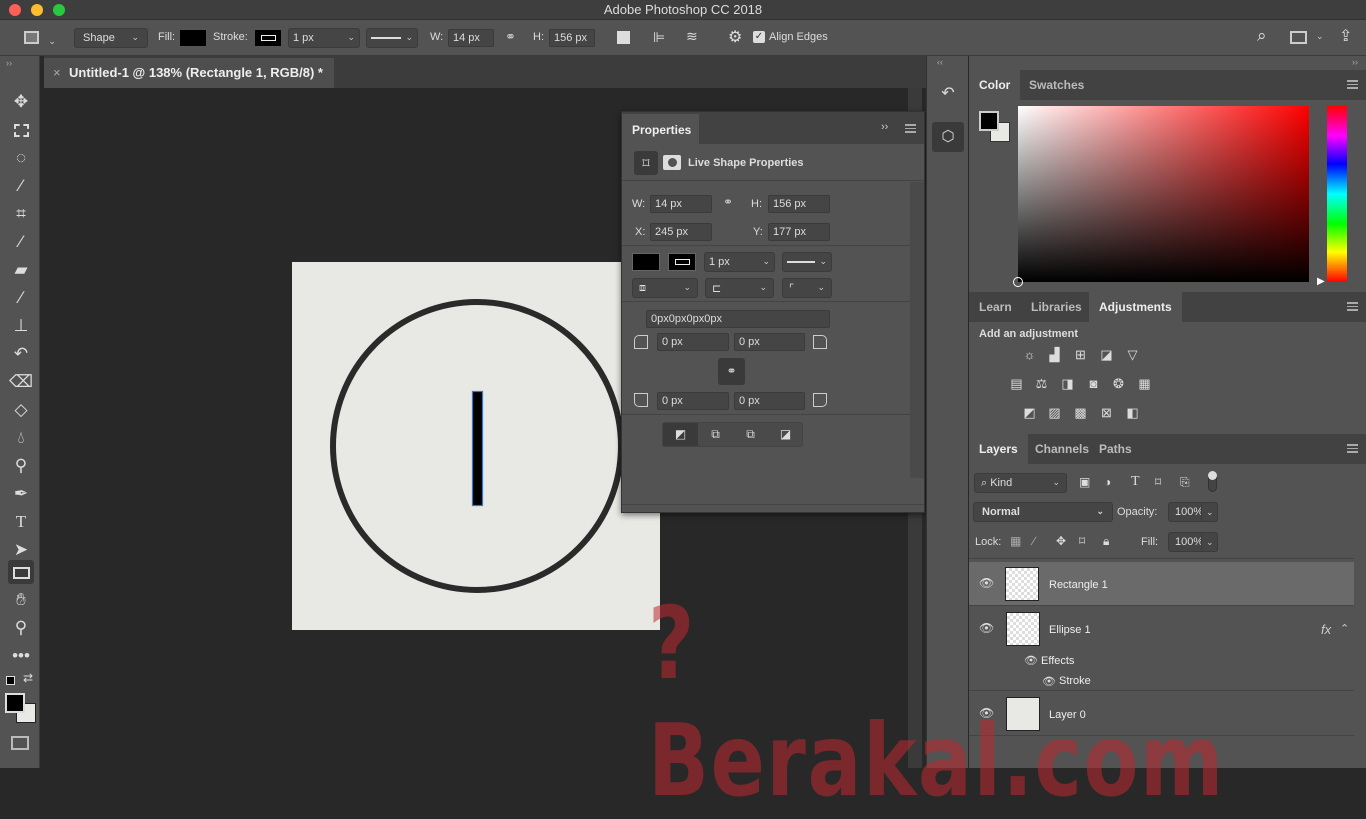 The height and width of the screenshot is (819, 1366). Describe the element at coordinates (21, 270) in the screenshot. I see `healing-brush-tool-icon: ▰` at that location.